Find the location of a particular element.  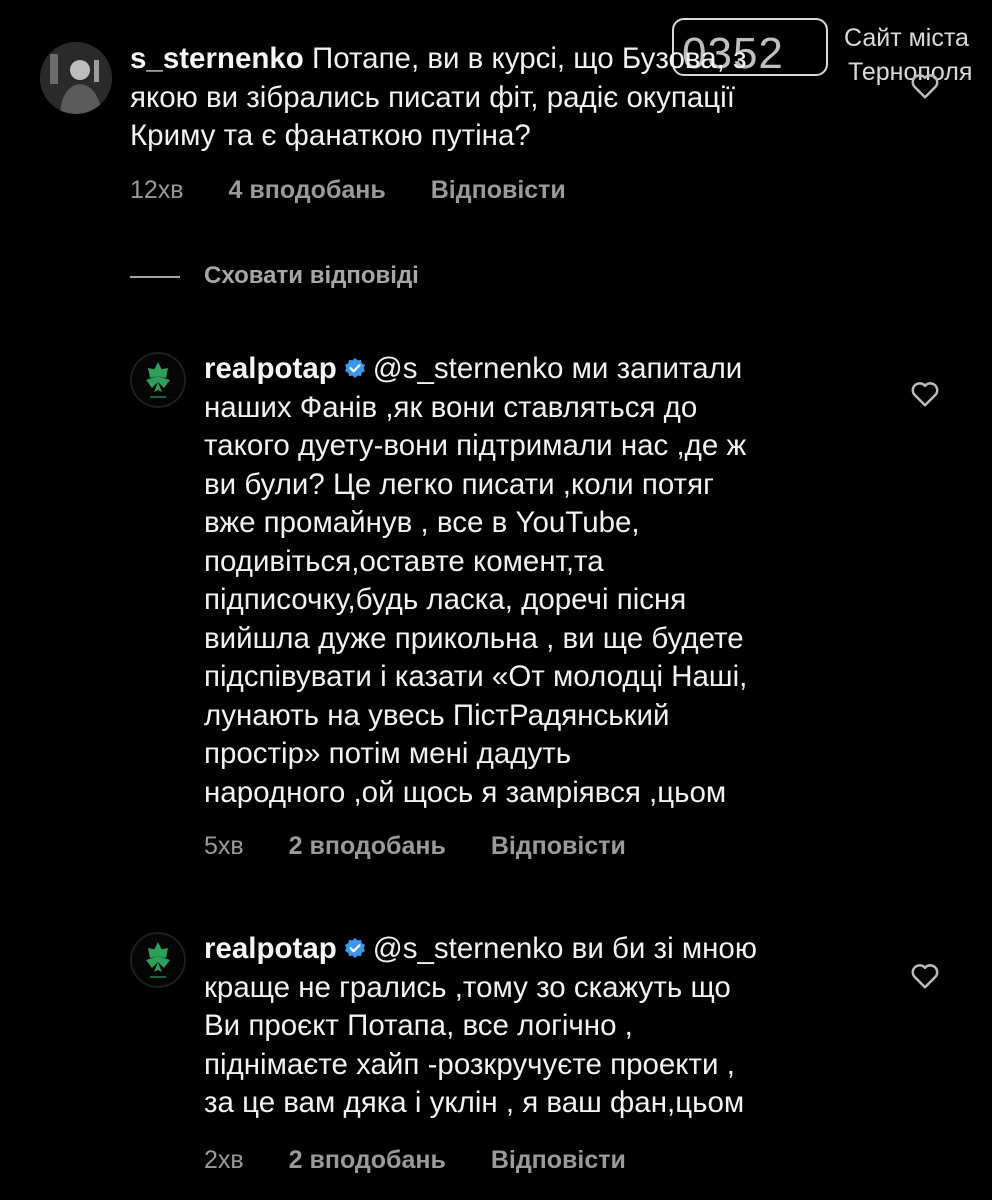

comment-text-line: підспівувати і казати «От молодці Наші, is located at coordinates (476, 676).